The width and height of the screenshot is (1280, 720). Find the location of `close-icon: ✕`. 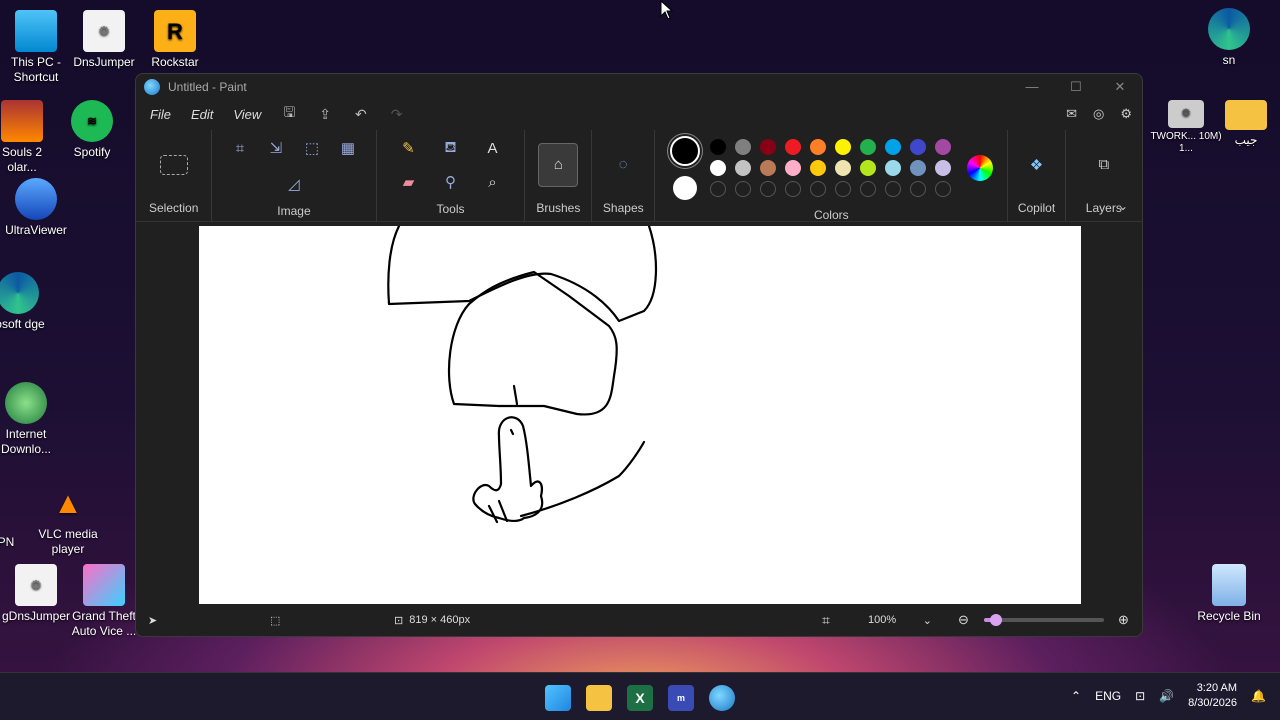

close-icon: ✕ is located at coordinates (1120, 87).